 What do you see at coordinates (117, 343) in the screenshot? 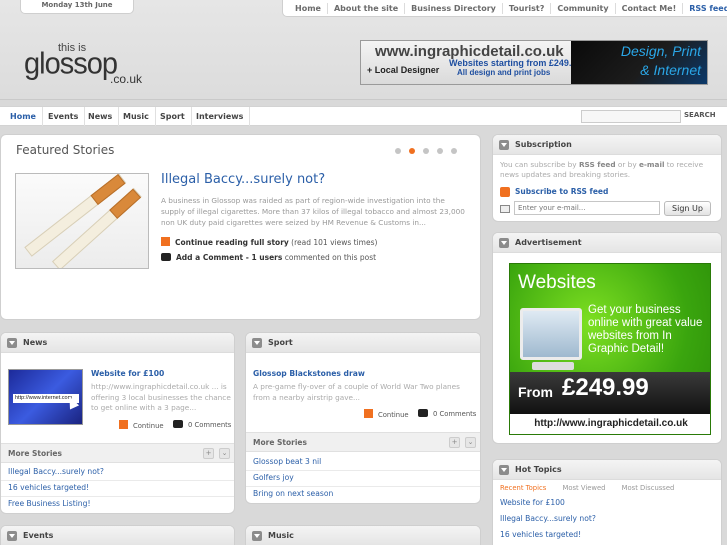
I see `news-header: News` at bounding box center [117, 343].